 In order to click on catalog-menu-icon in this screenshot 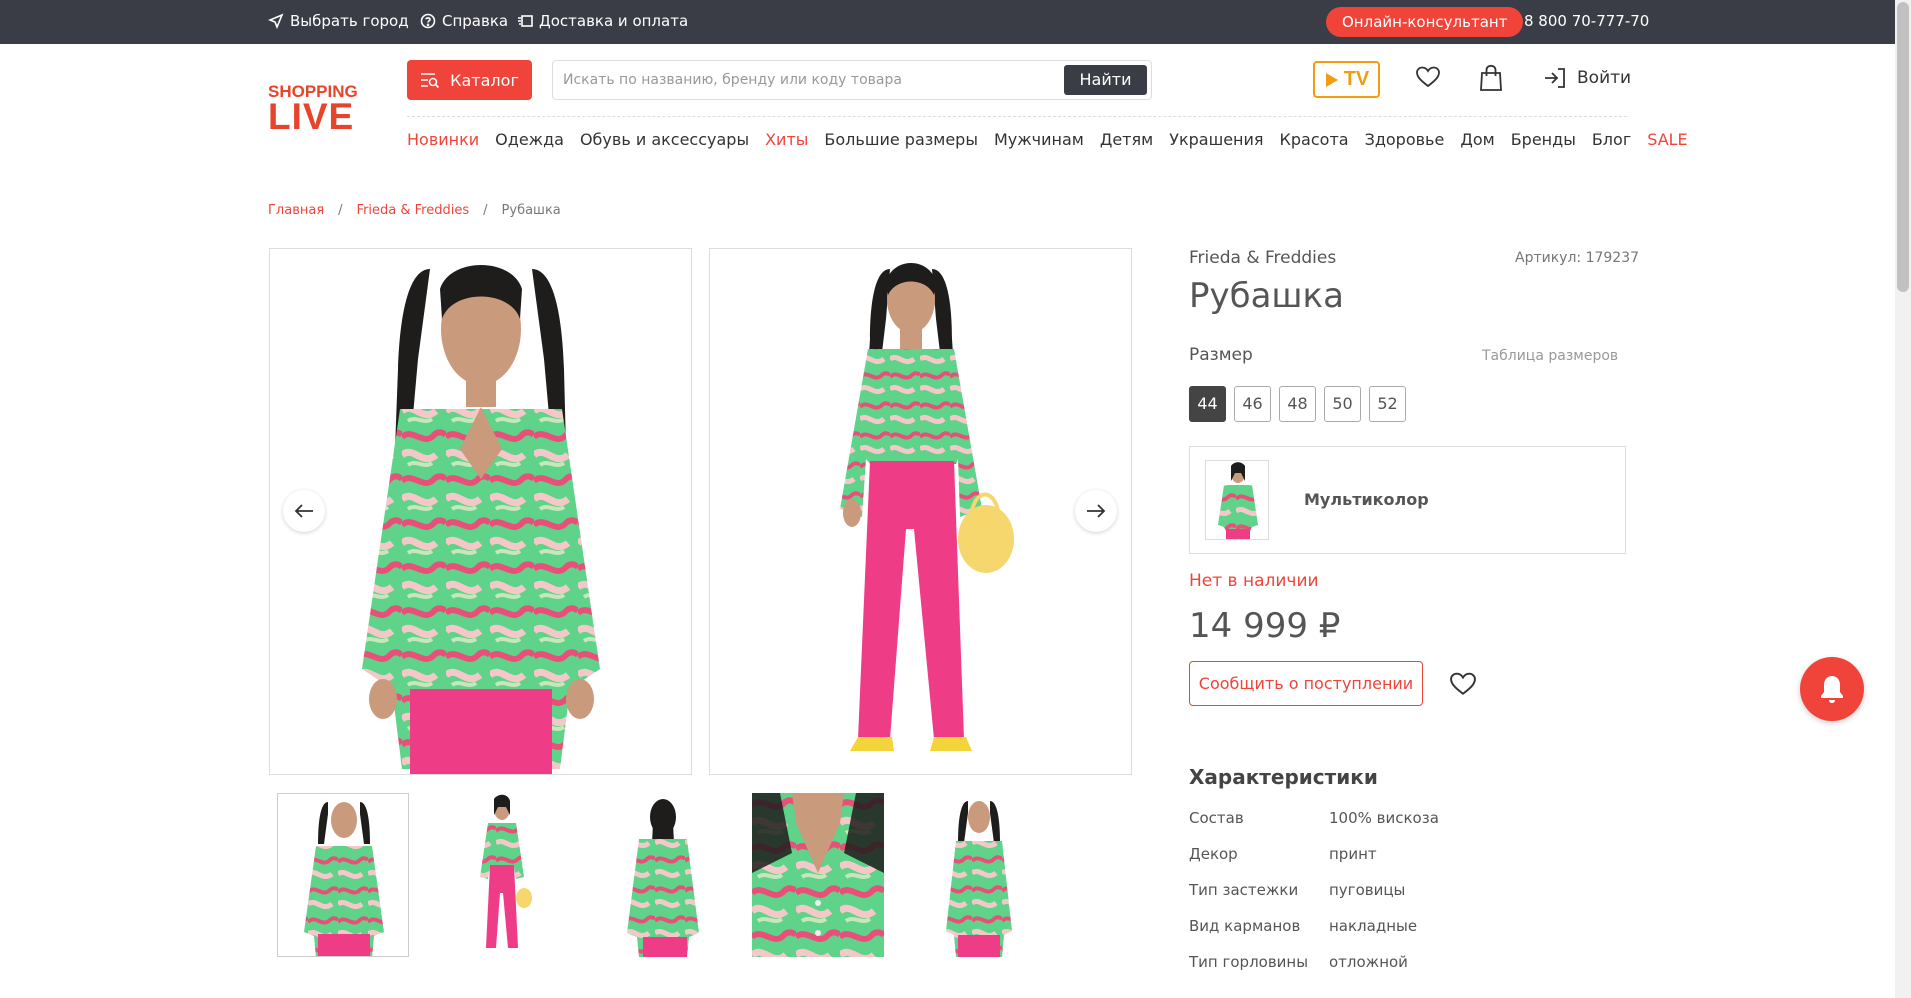, I will do `click(430, 81)`.